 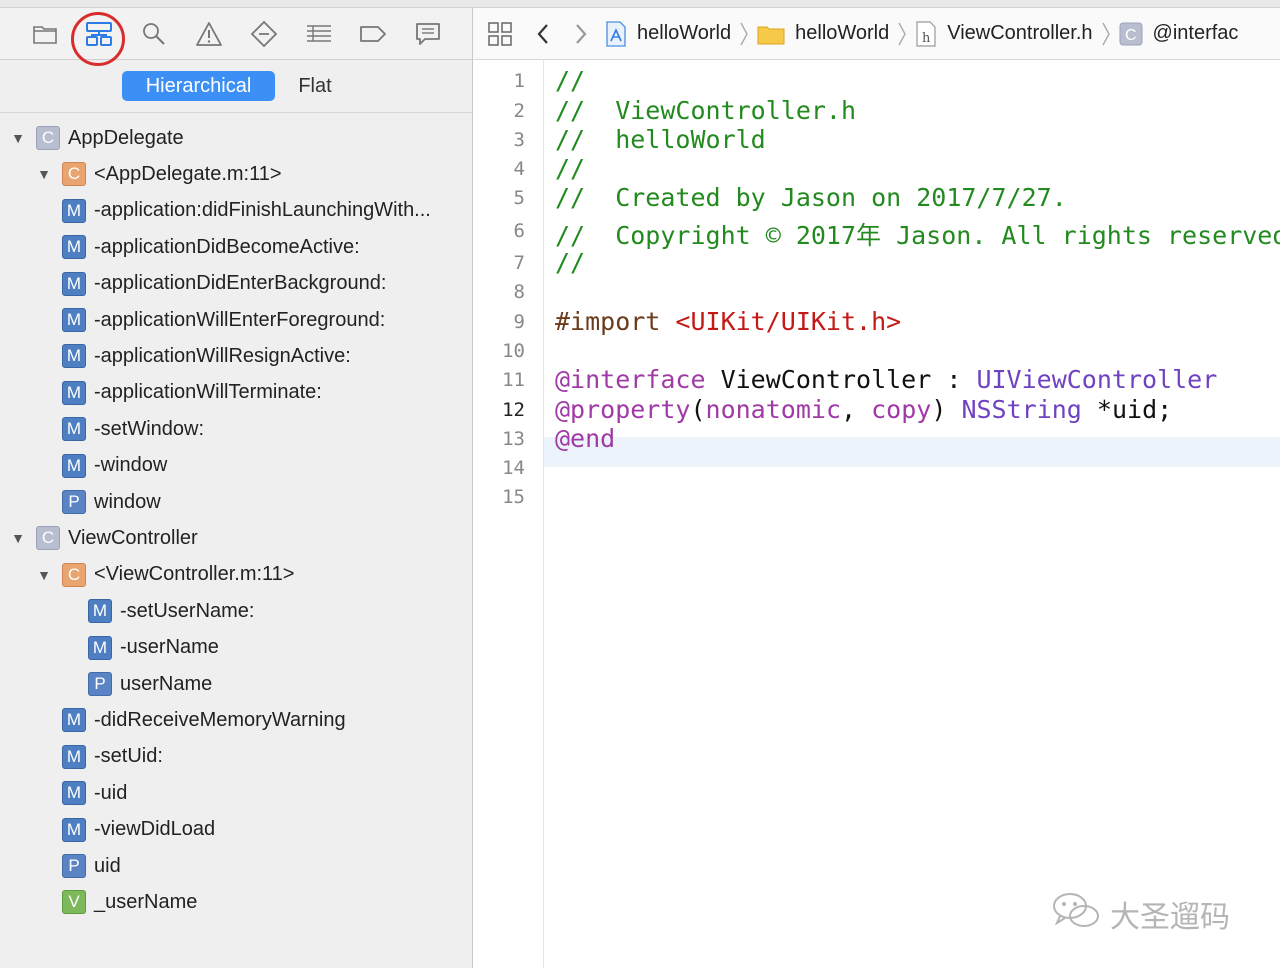 What do you see at coordinates (153, 648) in the screenshot?
I see `tree-row: M -userName` at bounding box center [153, 648].